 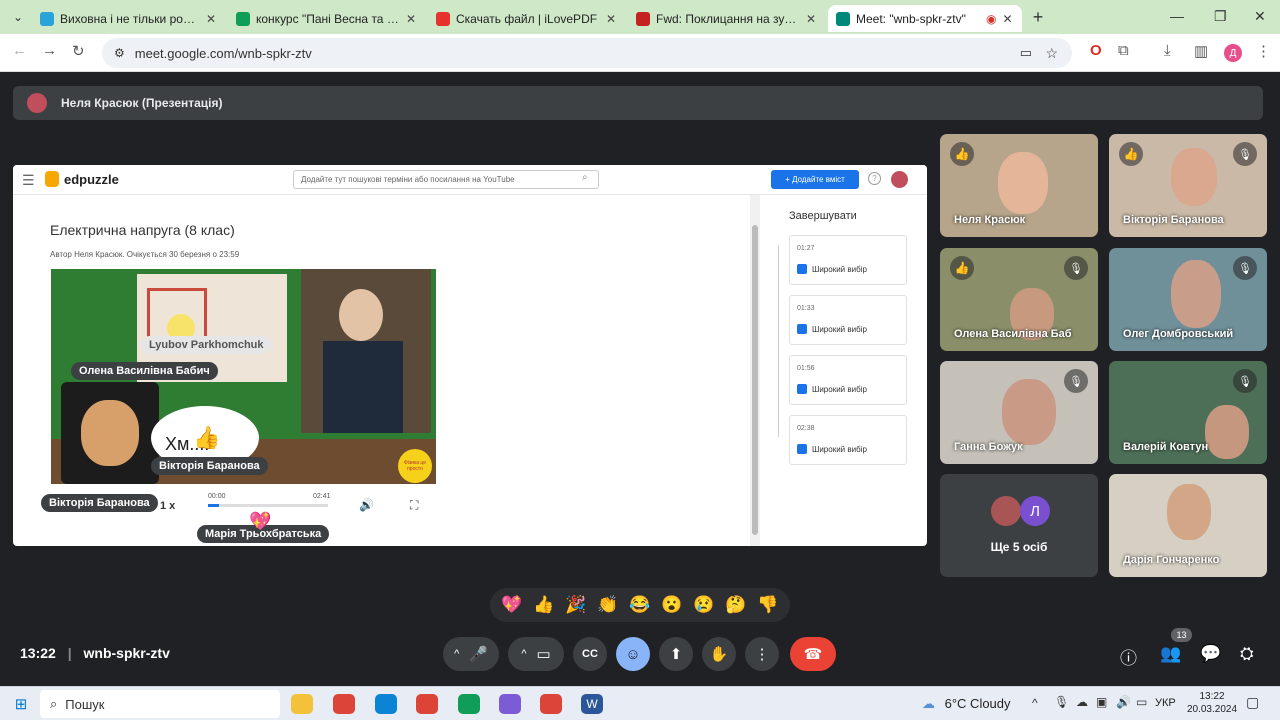 I want to click on tray-volume-icon: 🔊, so click(x=1123, y=702).